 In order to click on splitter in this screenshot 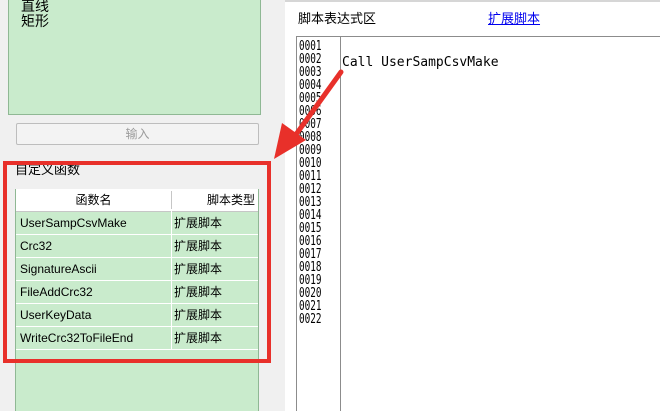, I will do `click(280, 205)`.